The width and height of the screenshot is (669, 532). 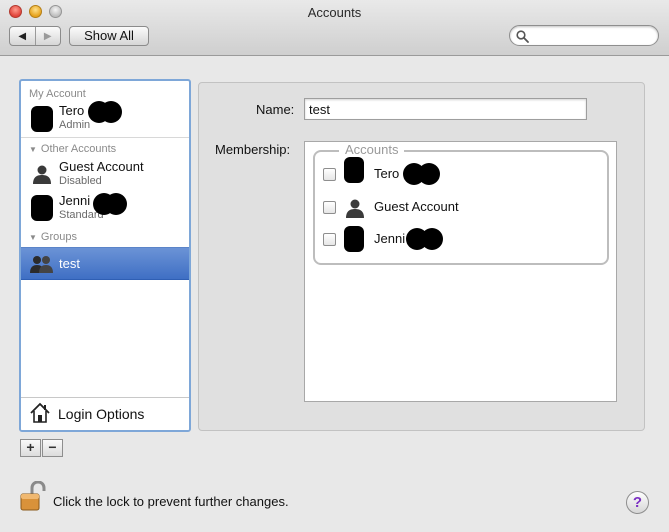 I want to click on account-item-jenni: Jenni Standard, so click(x=105, y=208).